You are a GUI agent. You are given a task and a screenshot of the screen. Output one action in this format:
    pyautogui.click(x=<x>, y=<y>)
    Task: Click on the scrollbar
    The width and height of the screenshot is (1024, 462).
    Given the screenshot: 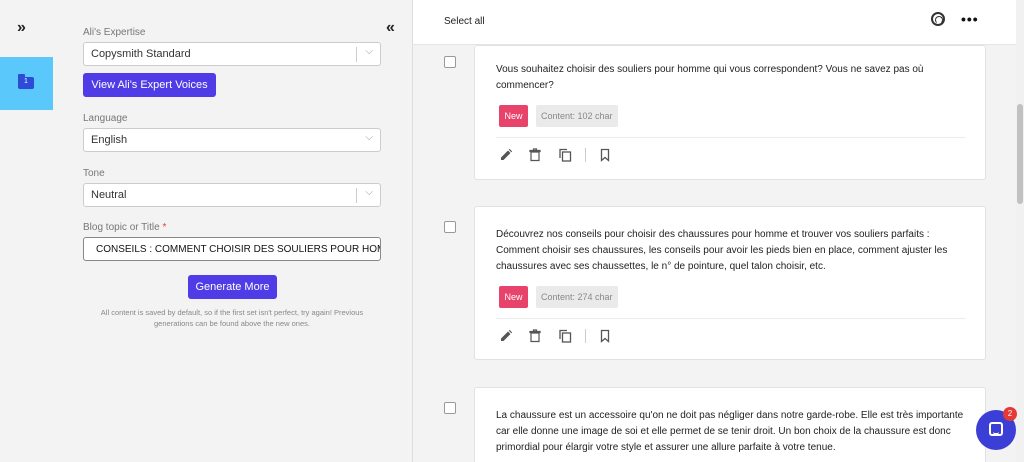 What is the action you would take?
    pyautogui.click(x=1020, y=231)
    